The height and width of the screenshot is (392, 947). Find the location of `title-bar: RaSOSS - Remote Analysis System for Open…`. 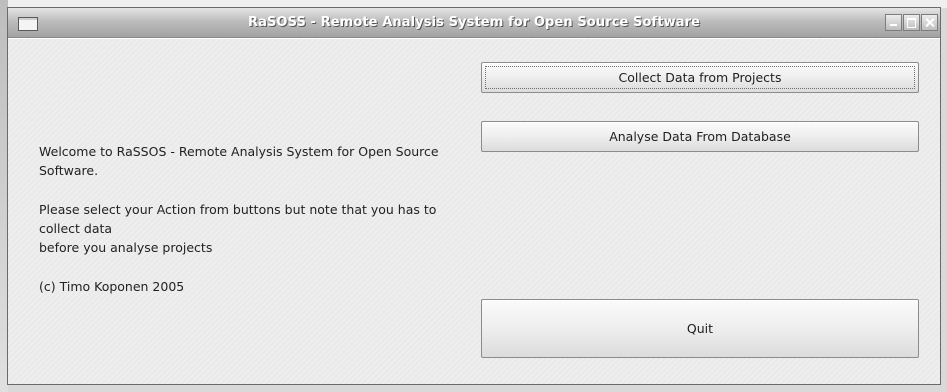

title-bar: RaSOSS - Remote Analysis System for Open… is located at coordinates (474, 23).